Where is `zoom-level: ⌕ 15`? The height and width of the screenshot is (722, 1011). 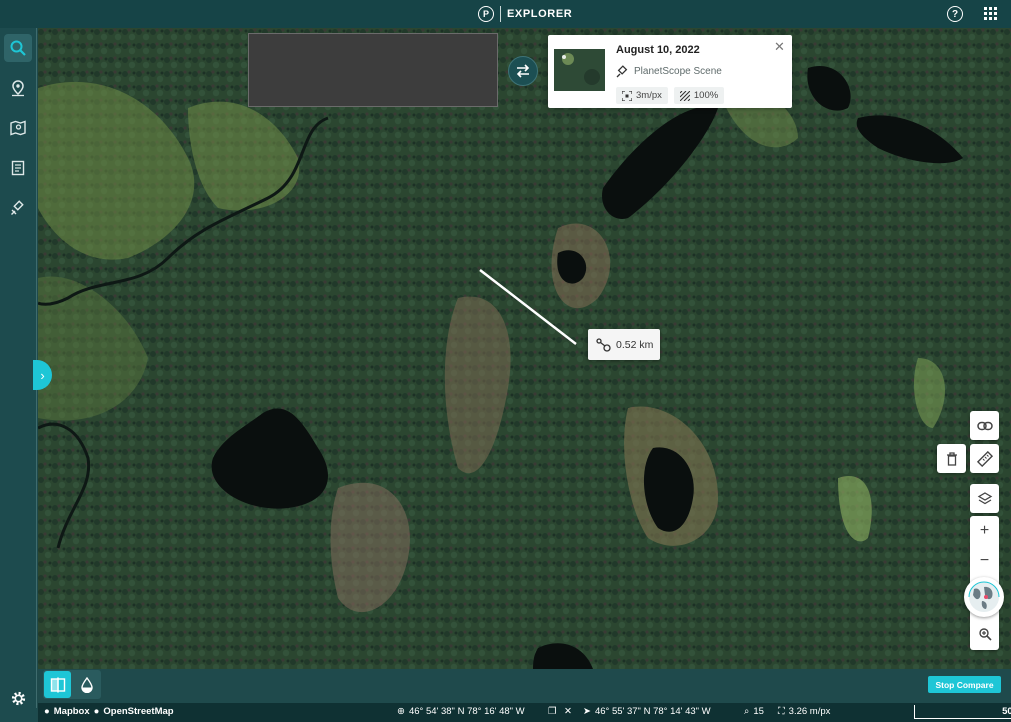 zoom-level: ⌕ 15 is located at coordinates (754, 711).